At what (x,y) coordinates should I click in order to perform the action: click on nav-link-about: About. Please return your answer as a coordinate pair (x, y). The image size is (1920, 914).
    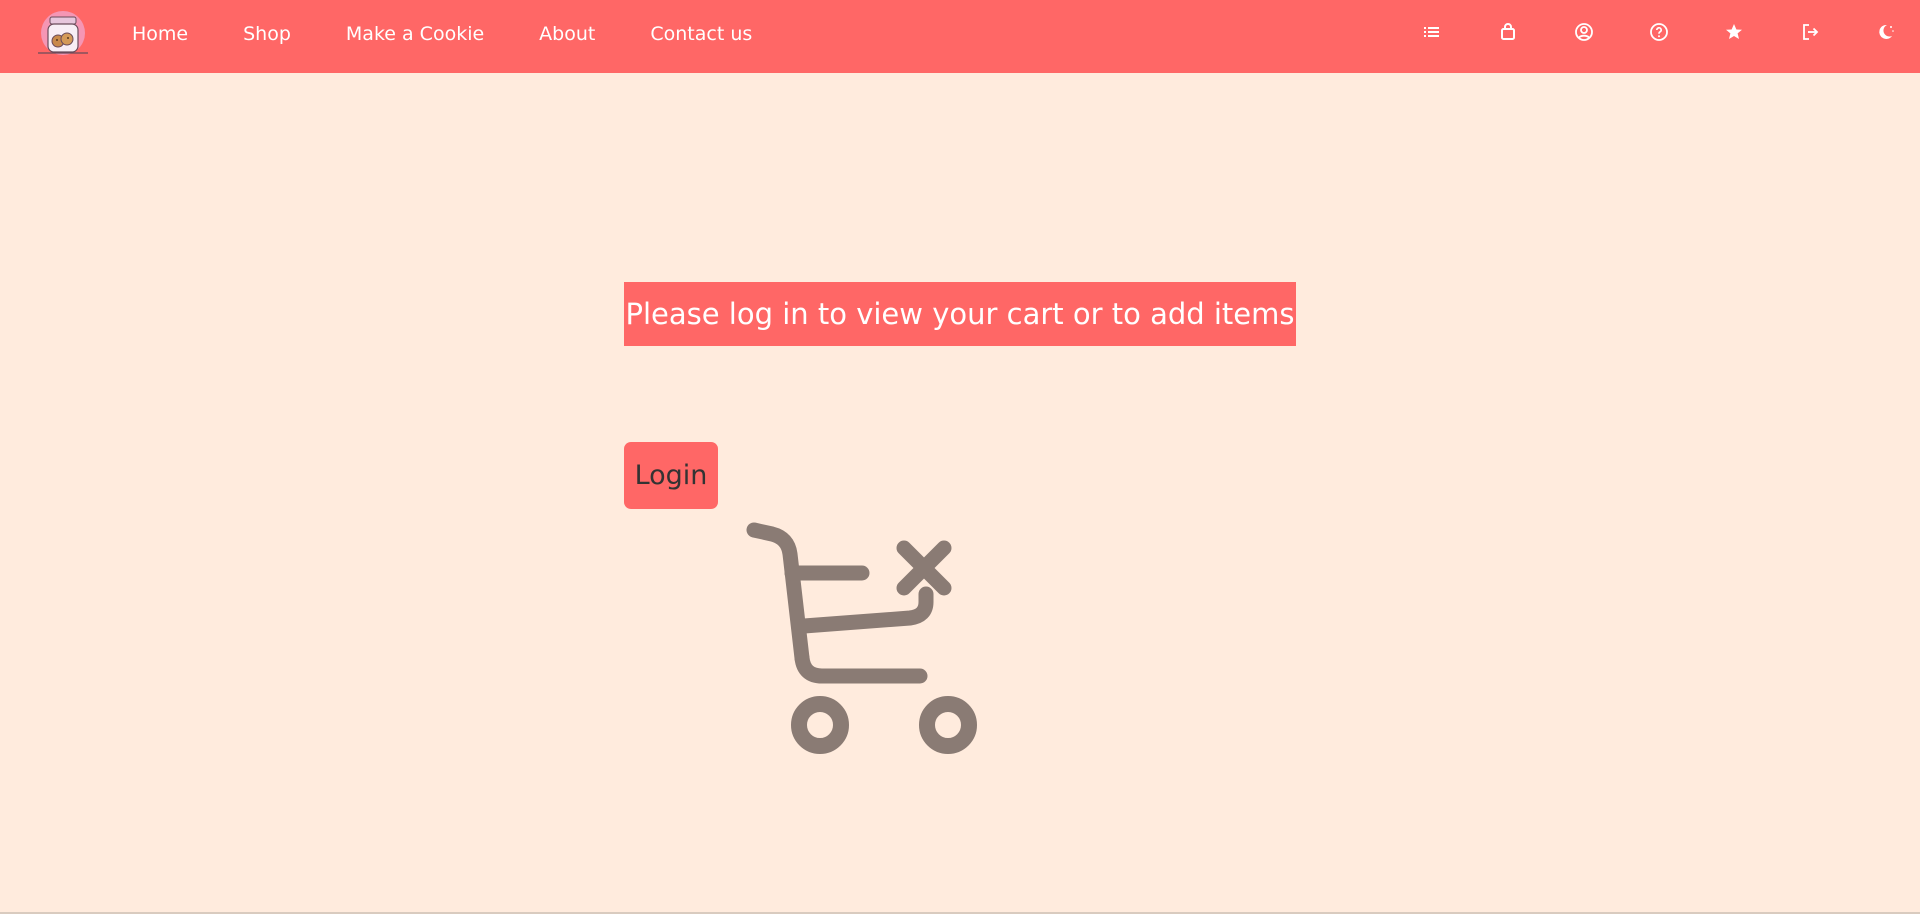
    Looking at the image, I should click on (567, 34).